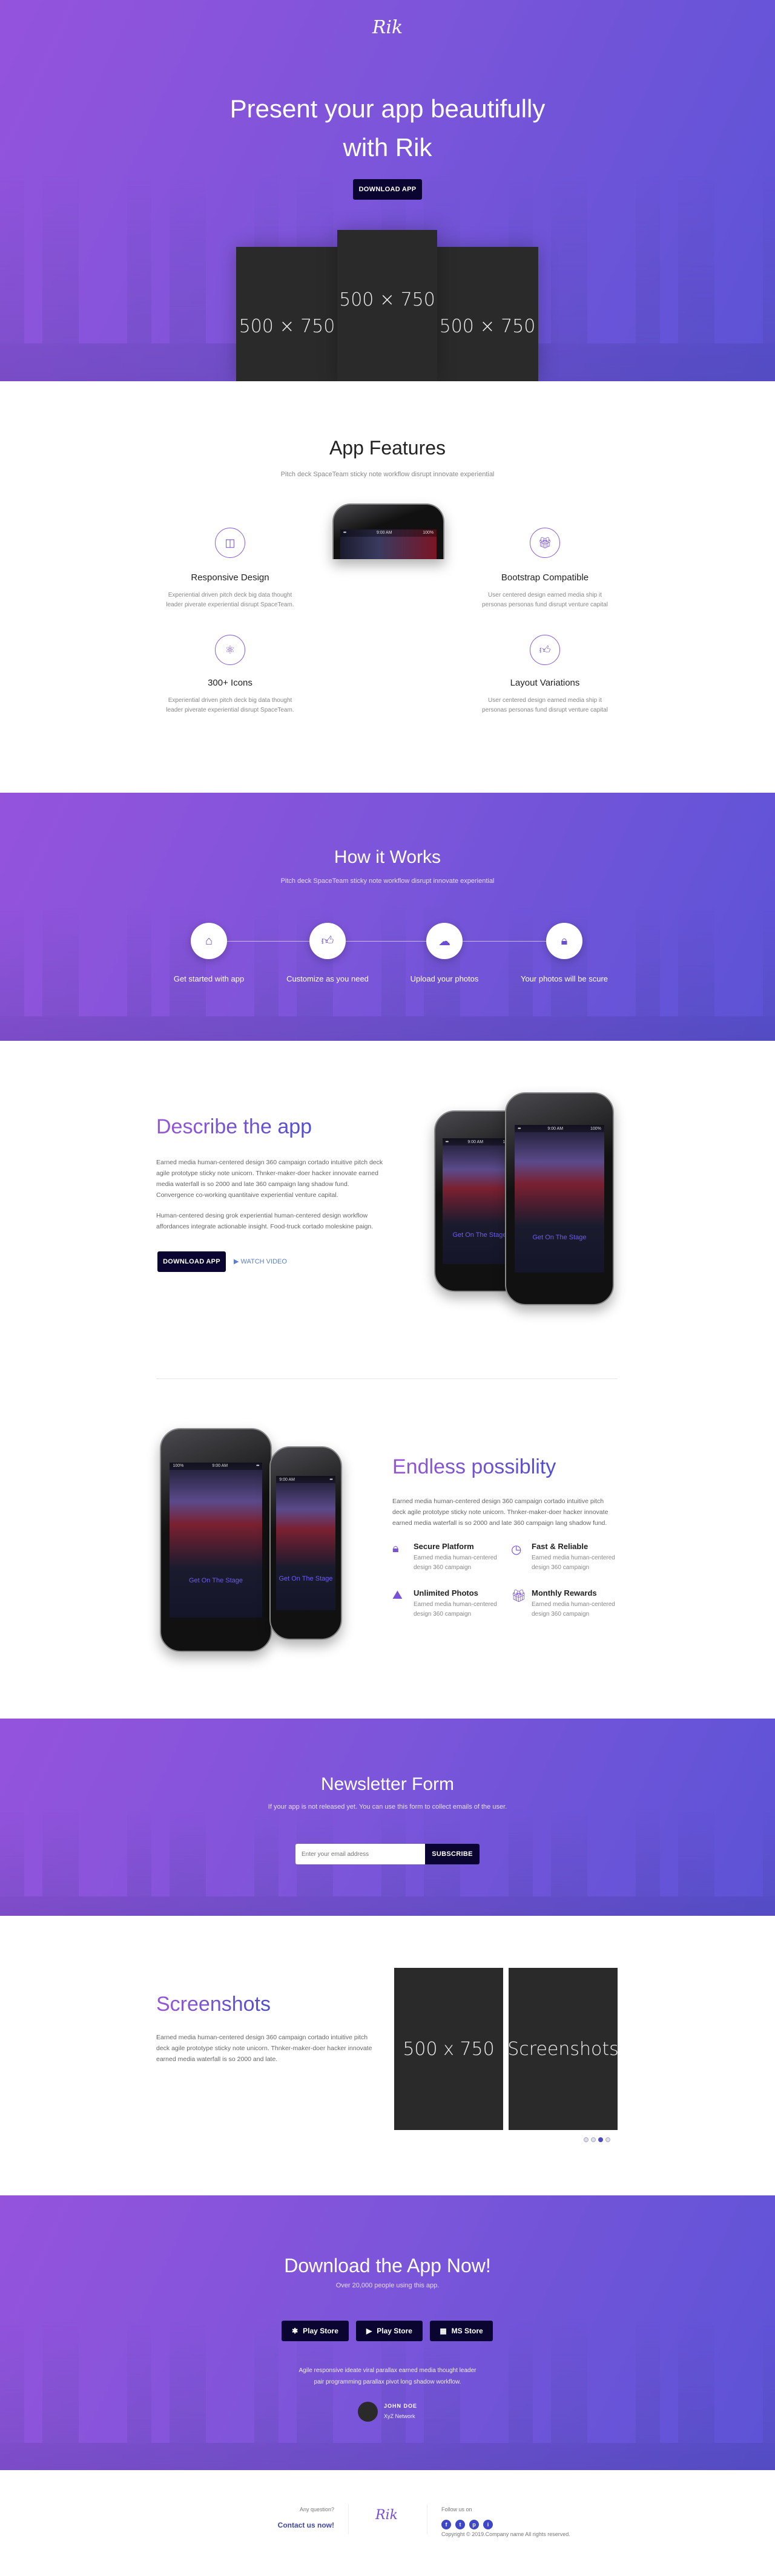 Image resolution: width=775 pixels, height=2576 pixels. Describe the element at coordinates (474, 1466) in the screenshot. I see `section-title: Endless possiblity` at that location.